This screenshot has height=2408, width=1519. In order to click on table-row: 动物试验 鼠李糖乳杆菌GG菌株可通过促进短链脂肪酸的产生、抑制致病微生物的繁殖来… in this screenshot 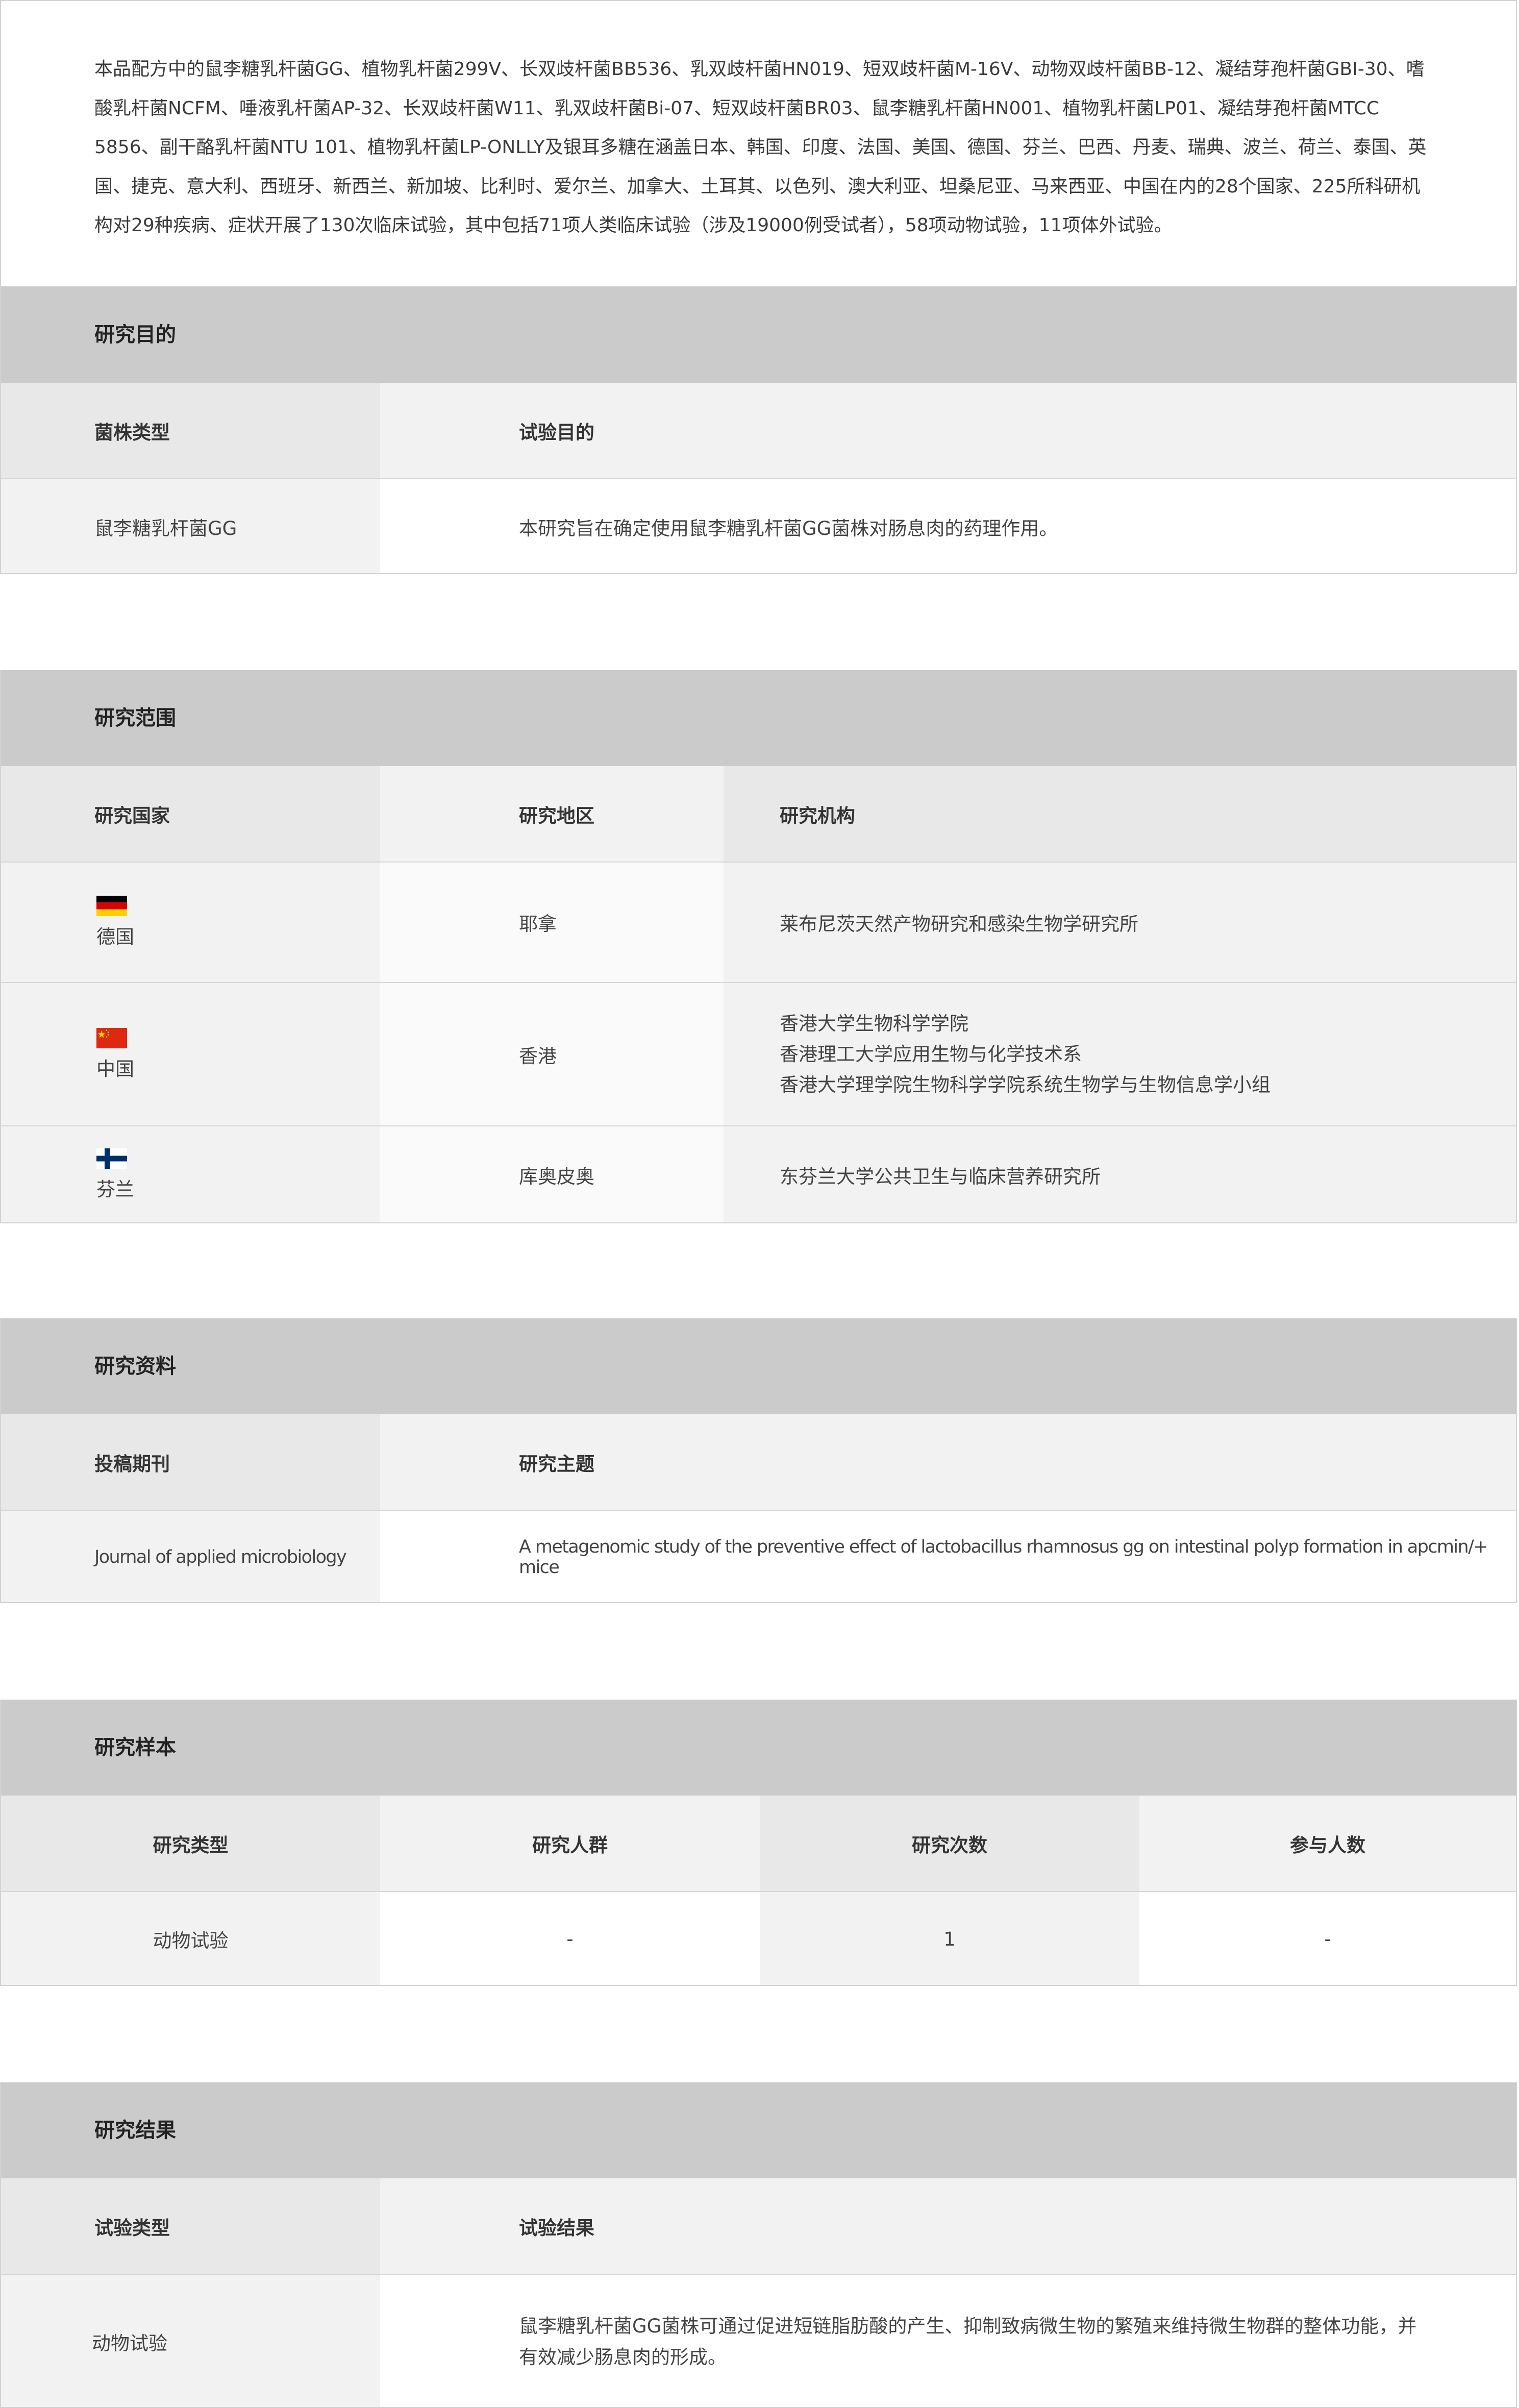, I will do `click(758, 2341)`.